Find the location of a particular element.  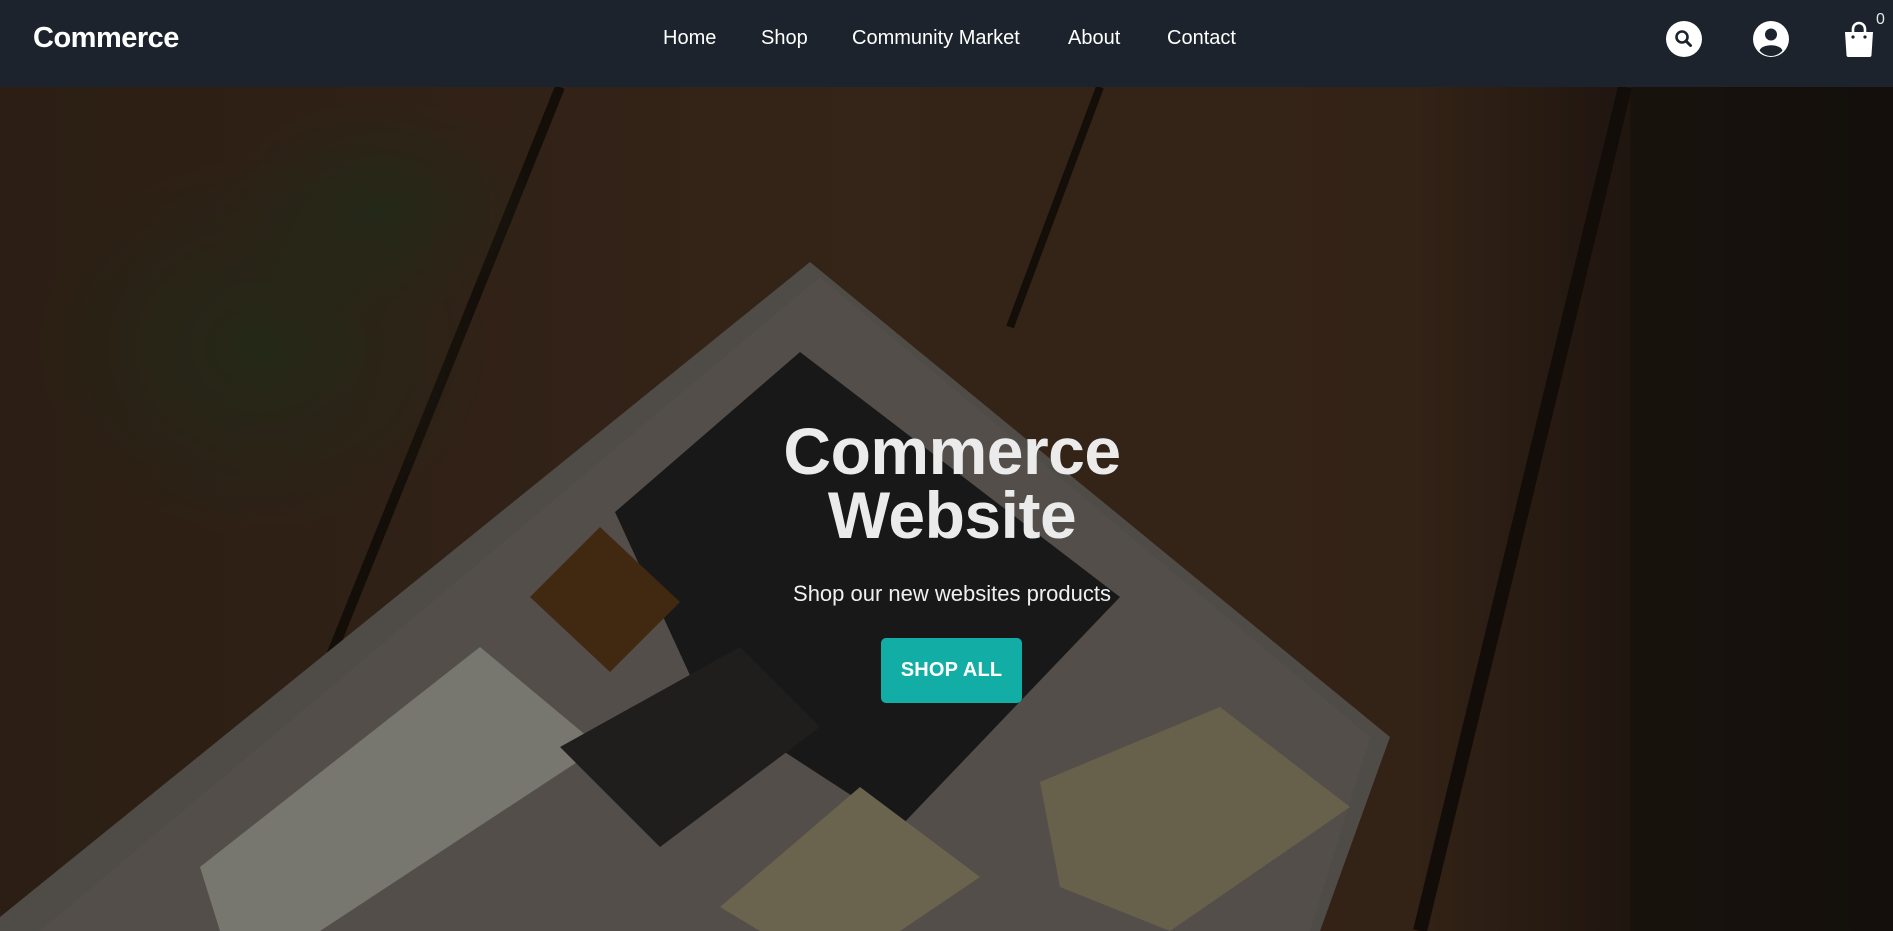

cart-count-badge: 0 is located at coordinates (1880, 19).